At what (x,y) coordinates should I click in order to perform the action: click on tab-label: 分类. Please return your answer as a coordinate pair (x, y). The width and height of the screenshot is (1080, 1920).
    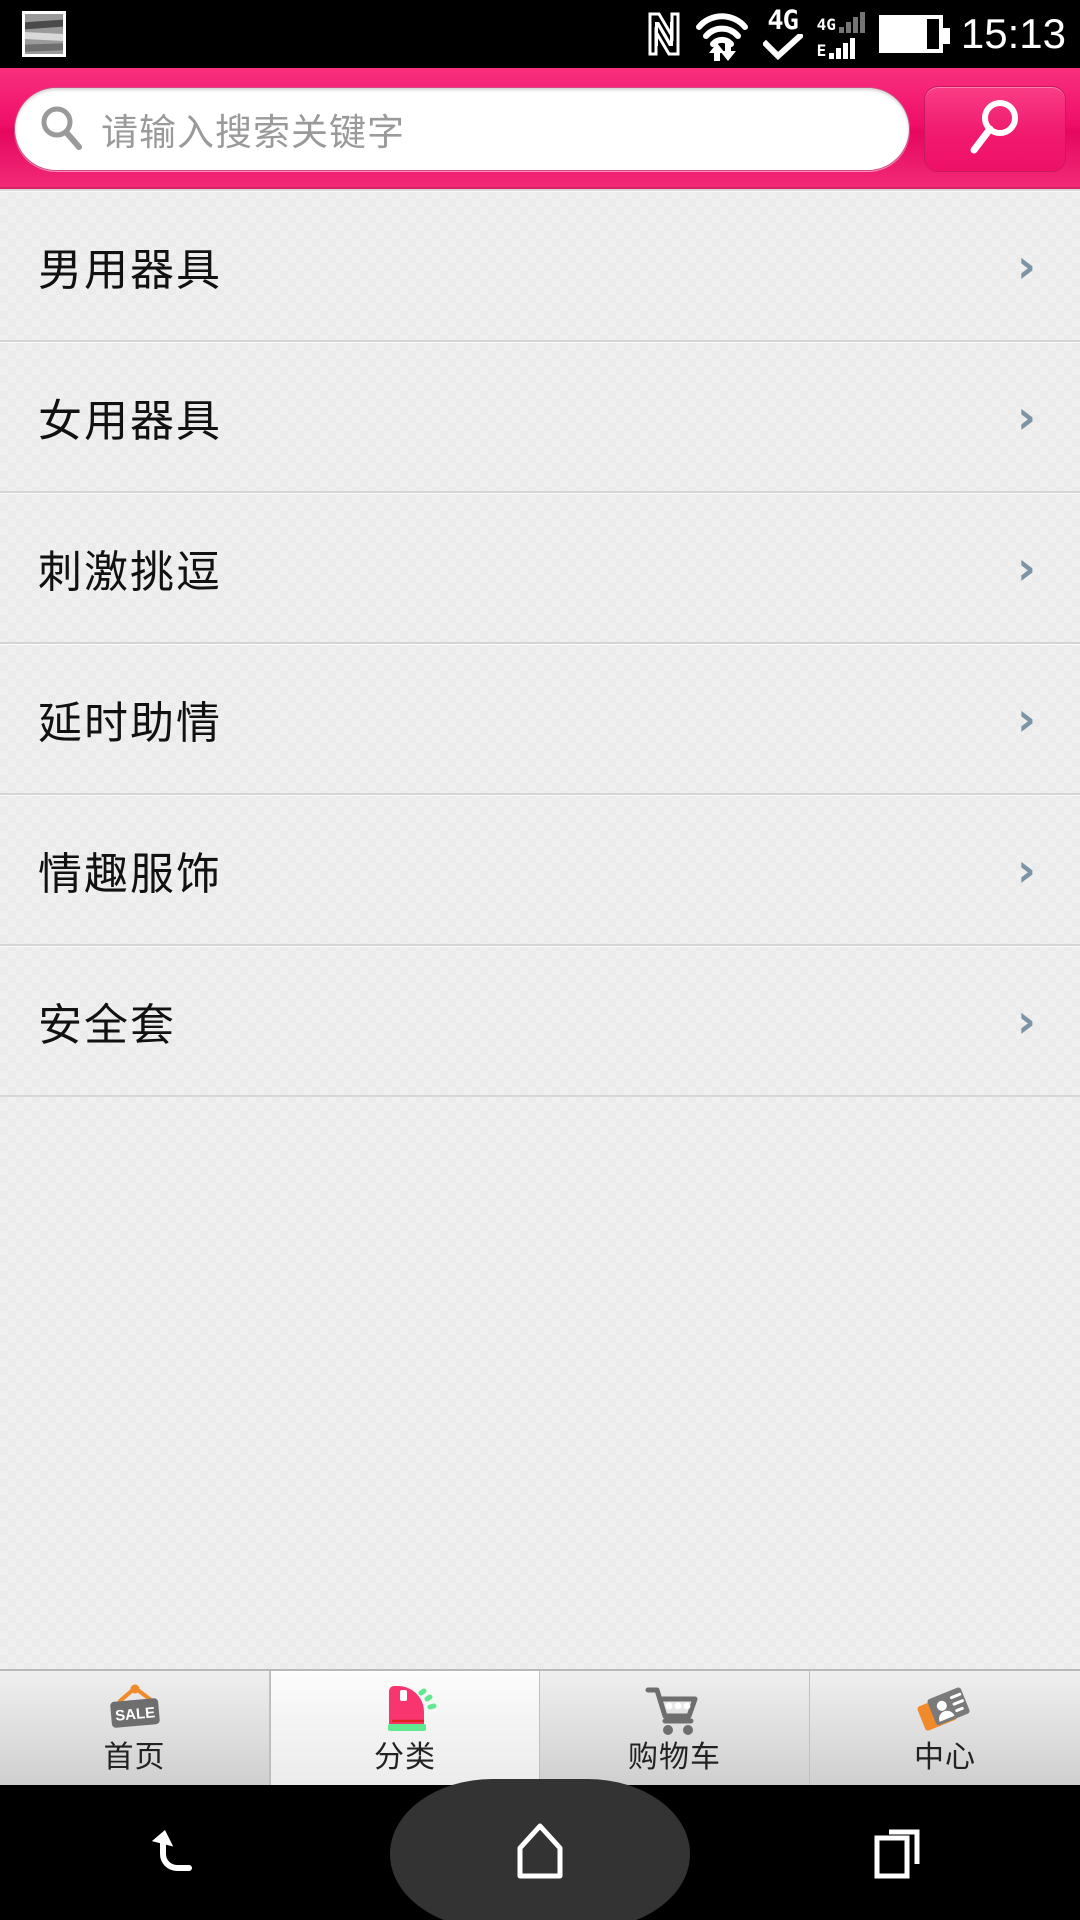
    Looking at the image, I should click on (405, 1757).